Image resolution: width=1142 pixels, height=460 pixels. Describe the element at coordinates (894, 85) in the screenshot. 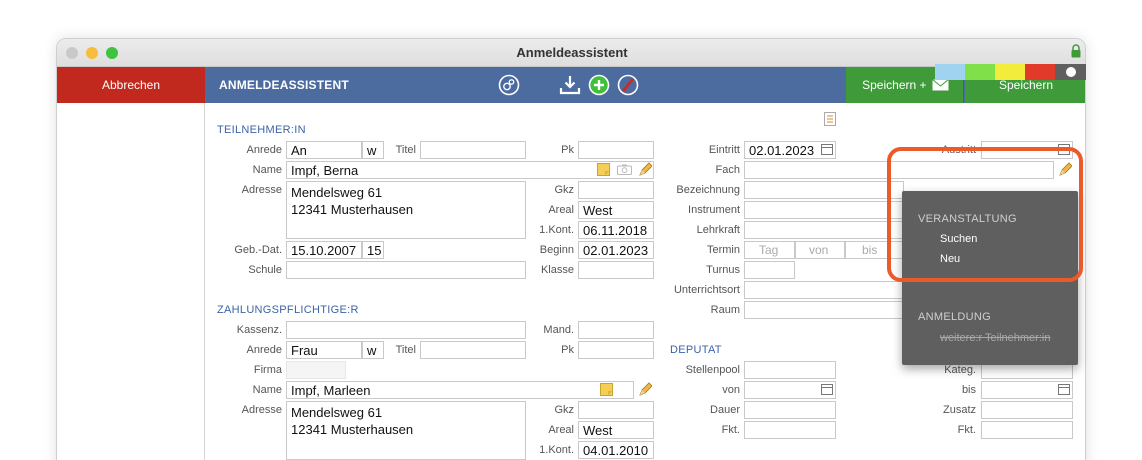

I see `save-and-mail-label: Speichern +` at that location.